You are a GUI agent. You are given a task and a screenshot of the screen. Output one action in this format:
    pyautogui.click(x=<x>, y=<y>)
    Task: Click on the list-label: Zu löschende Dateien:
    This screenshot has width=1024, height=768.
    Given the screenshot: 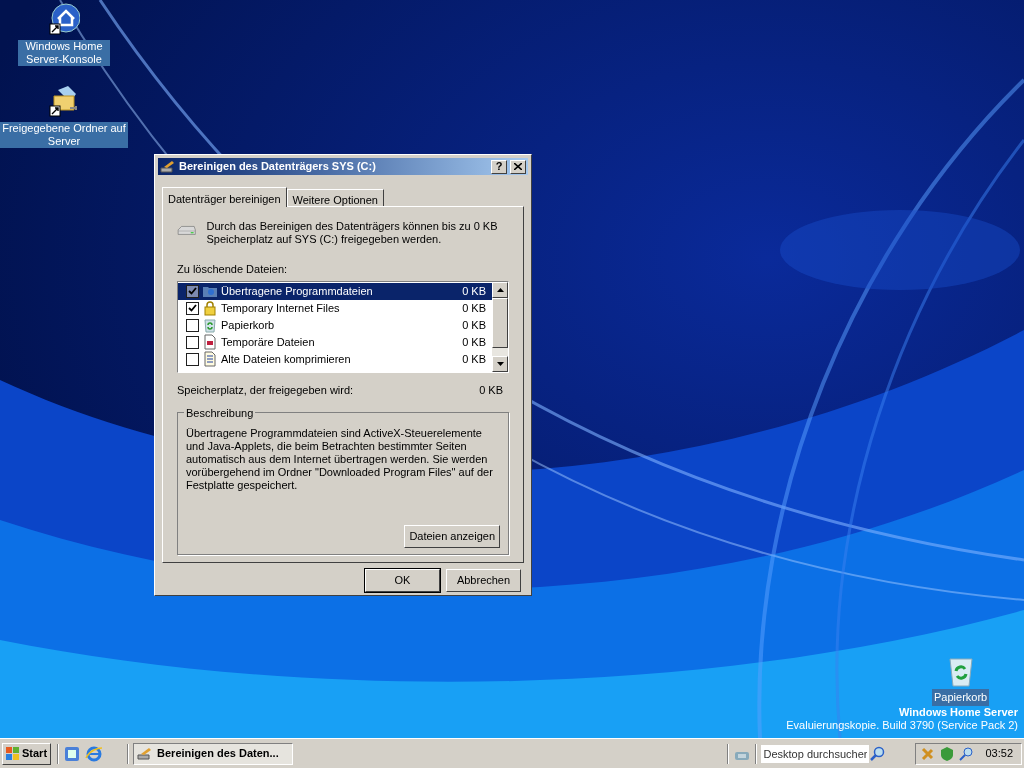 What is the action you would take?
    pyautogui.click(x=233, y=269)
    